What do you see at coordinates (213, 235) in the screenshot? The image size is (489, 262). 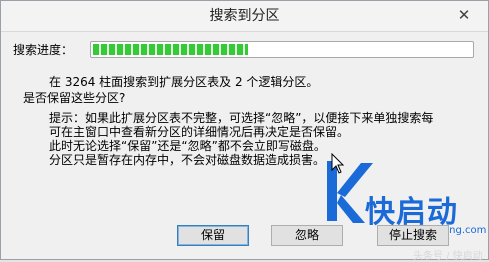 I see `keep-button: 保留` at bounding box center [213, 235].